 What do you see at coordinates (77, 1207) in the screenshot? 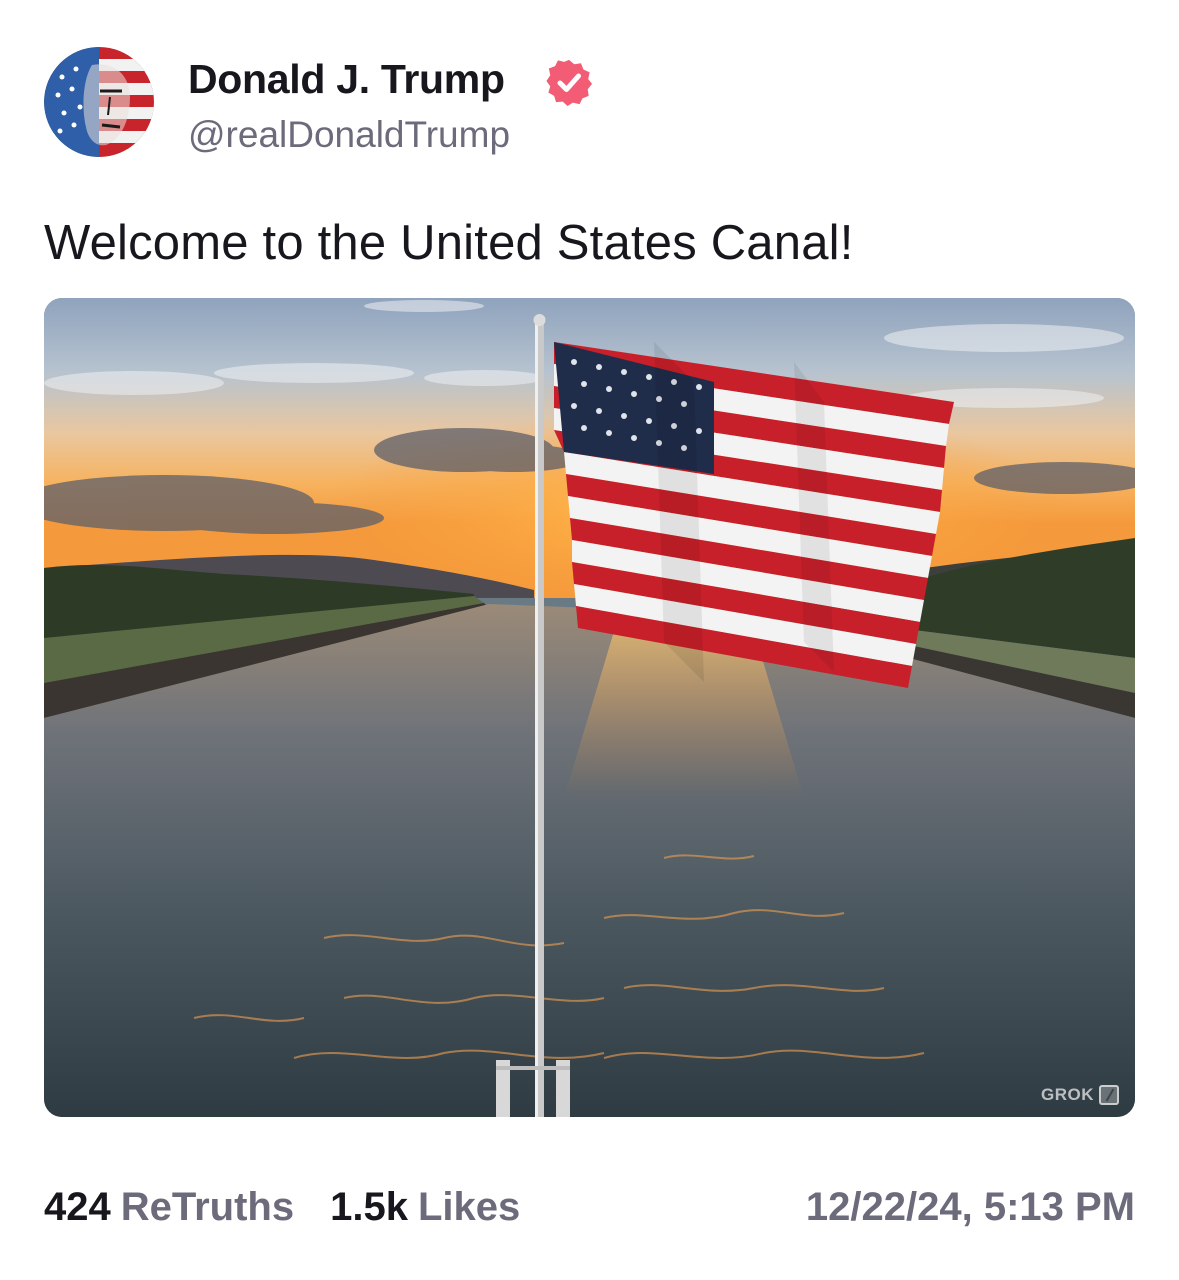
I see `retruths-count: 424` at bounding box center [77, 1207].